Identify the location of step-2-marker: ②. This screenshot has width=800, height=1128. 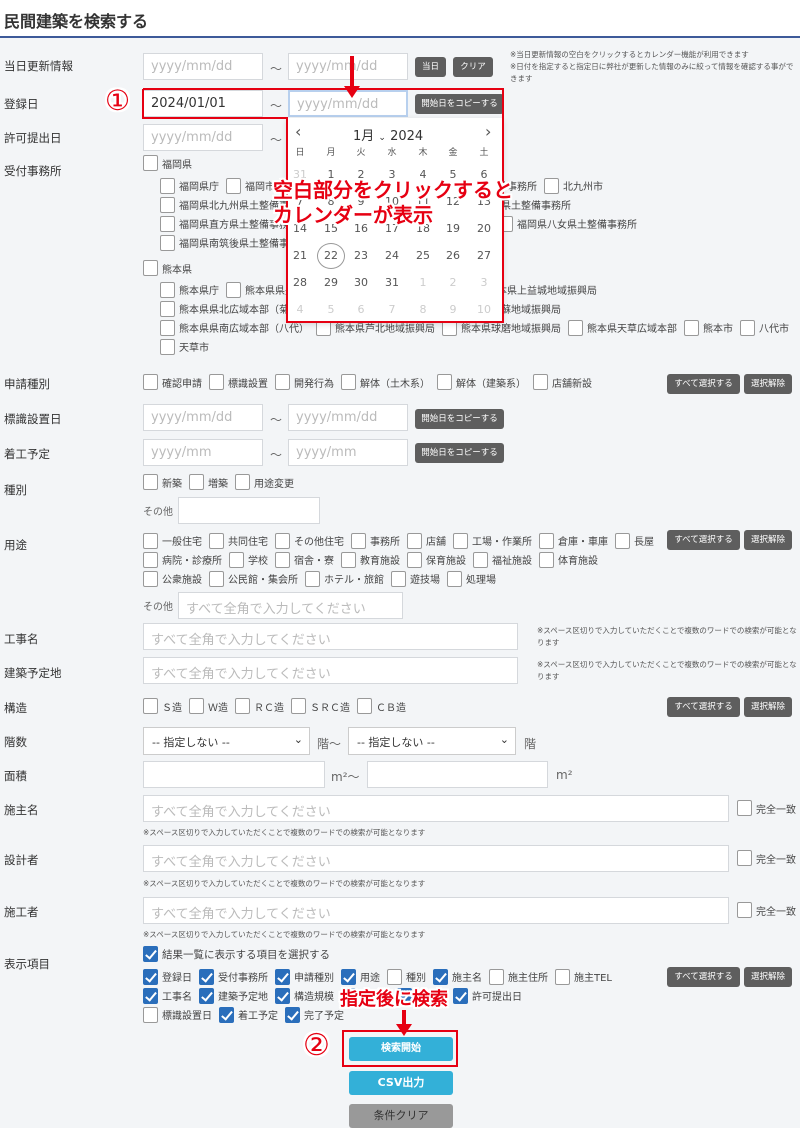
(316, 1045).